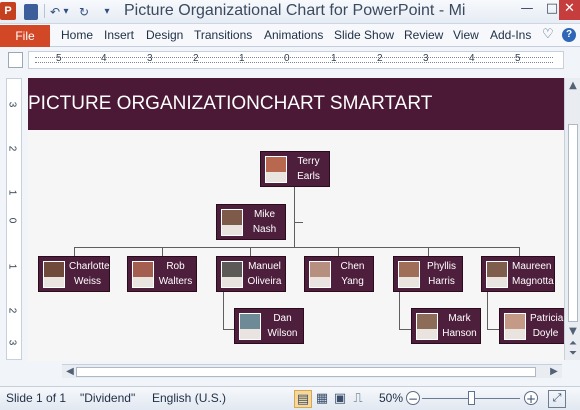  Describe the element at coordinates (340, 399) in the screenshot. I see `reading-view-icon: ▣` at that location.